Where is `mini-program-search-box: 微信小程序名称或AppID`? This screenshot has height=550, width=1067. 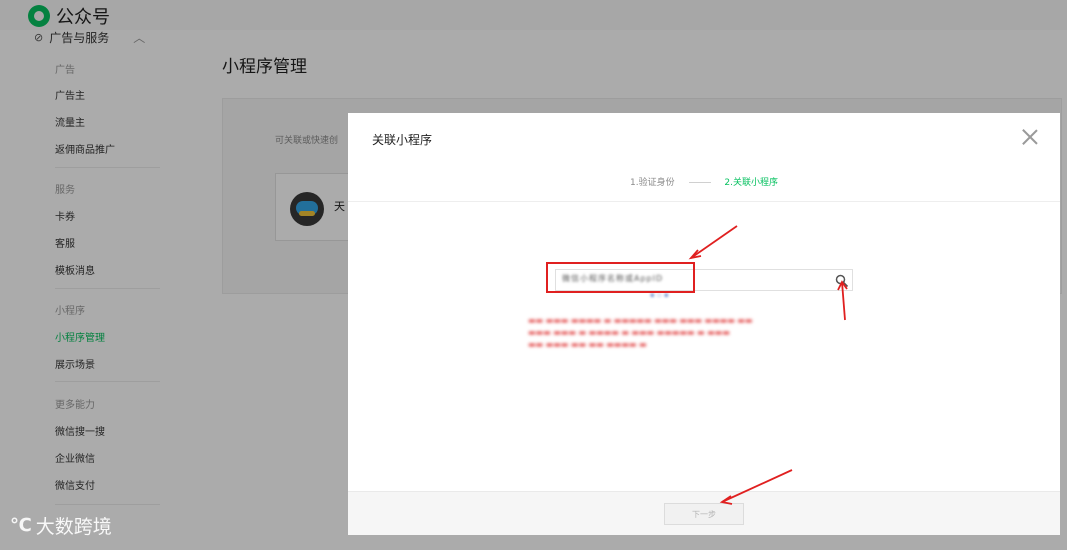 mini-program-search-box: 微信小程序名称或AppID is located at coordinates (704, 280).